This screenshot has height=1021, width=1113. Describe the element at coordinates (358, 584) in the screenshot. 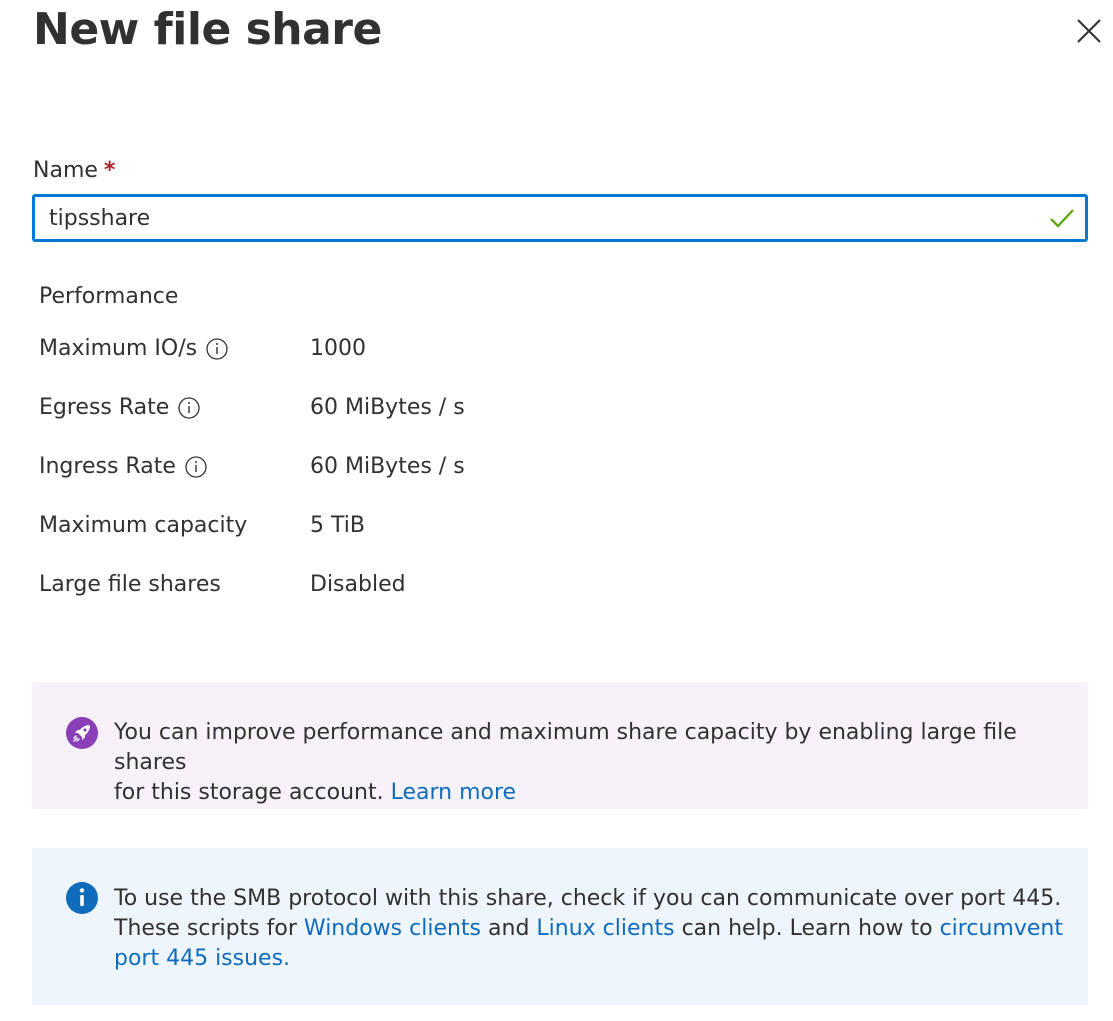

I see `property-value: Disabled` at that location.